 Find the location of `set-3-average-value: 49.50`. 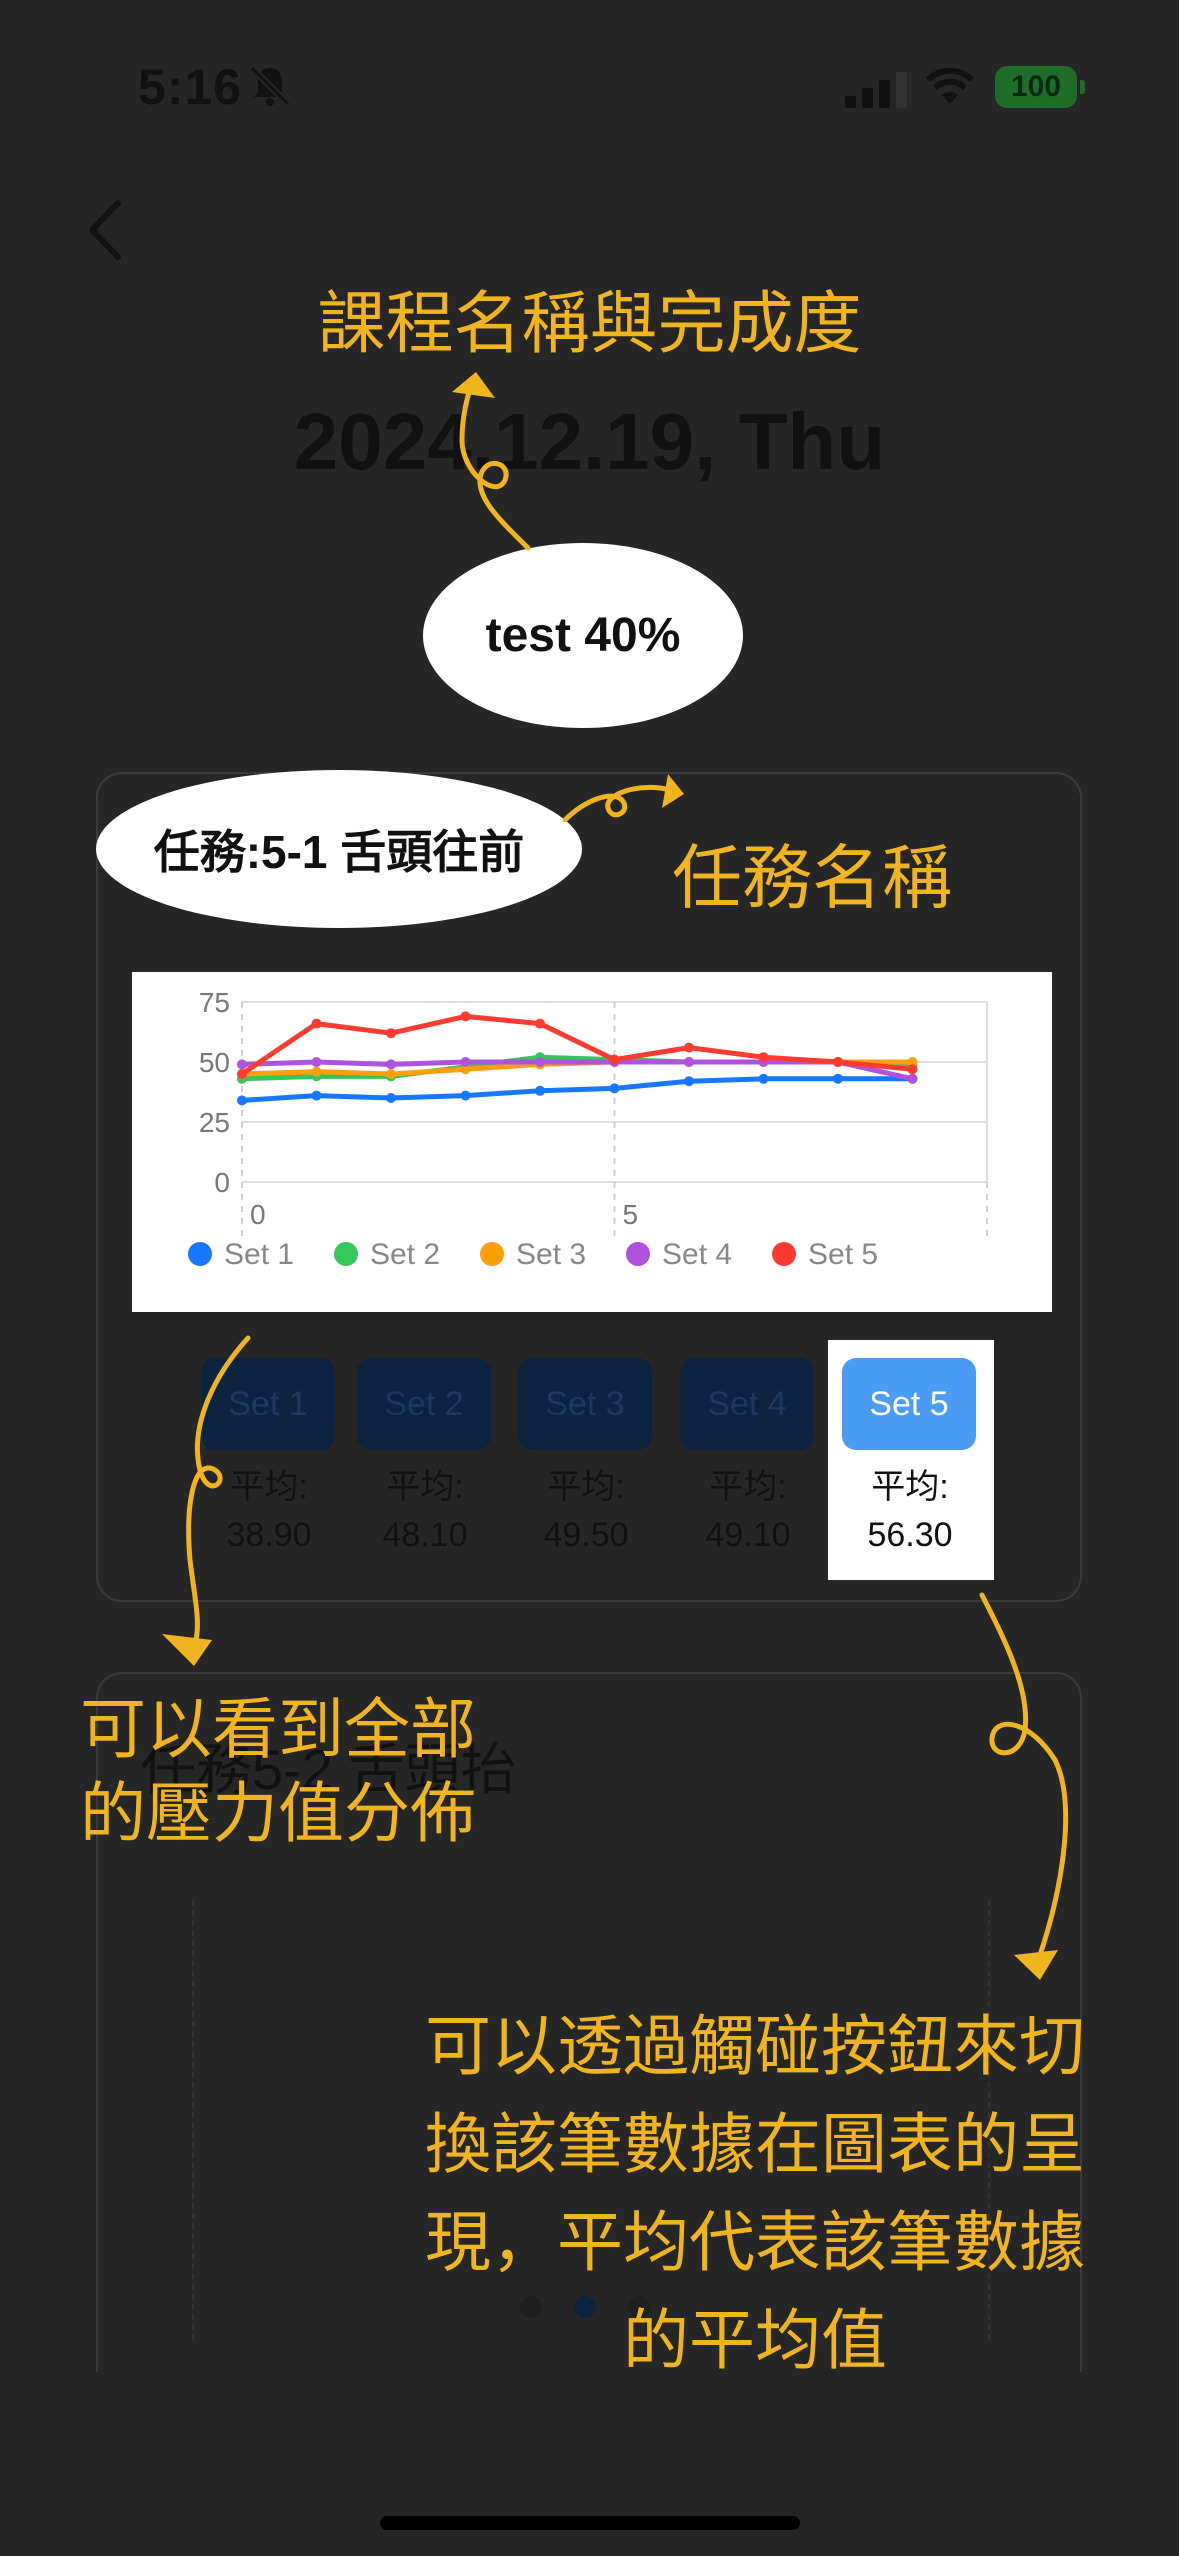

set-3-average-value: 49.50 is located at coordinates (586, 1535).